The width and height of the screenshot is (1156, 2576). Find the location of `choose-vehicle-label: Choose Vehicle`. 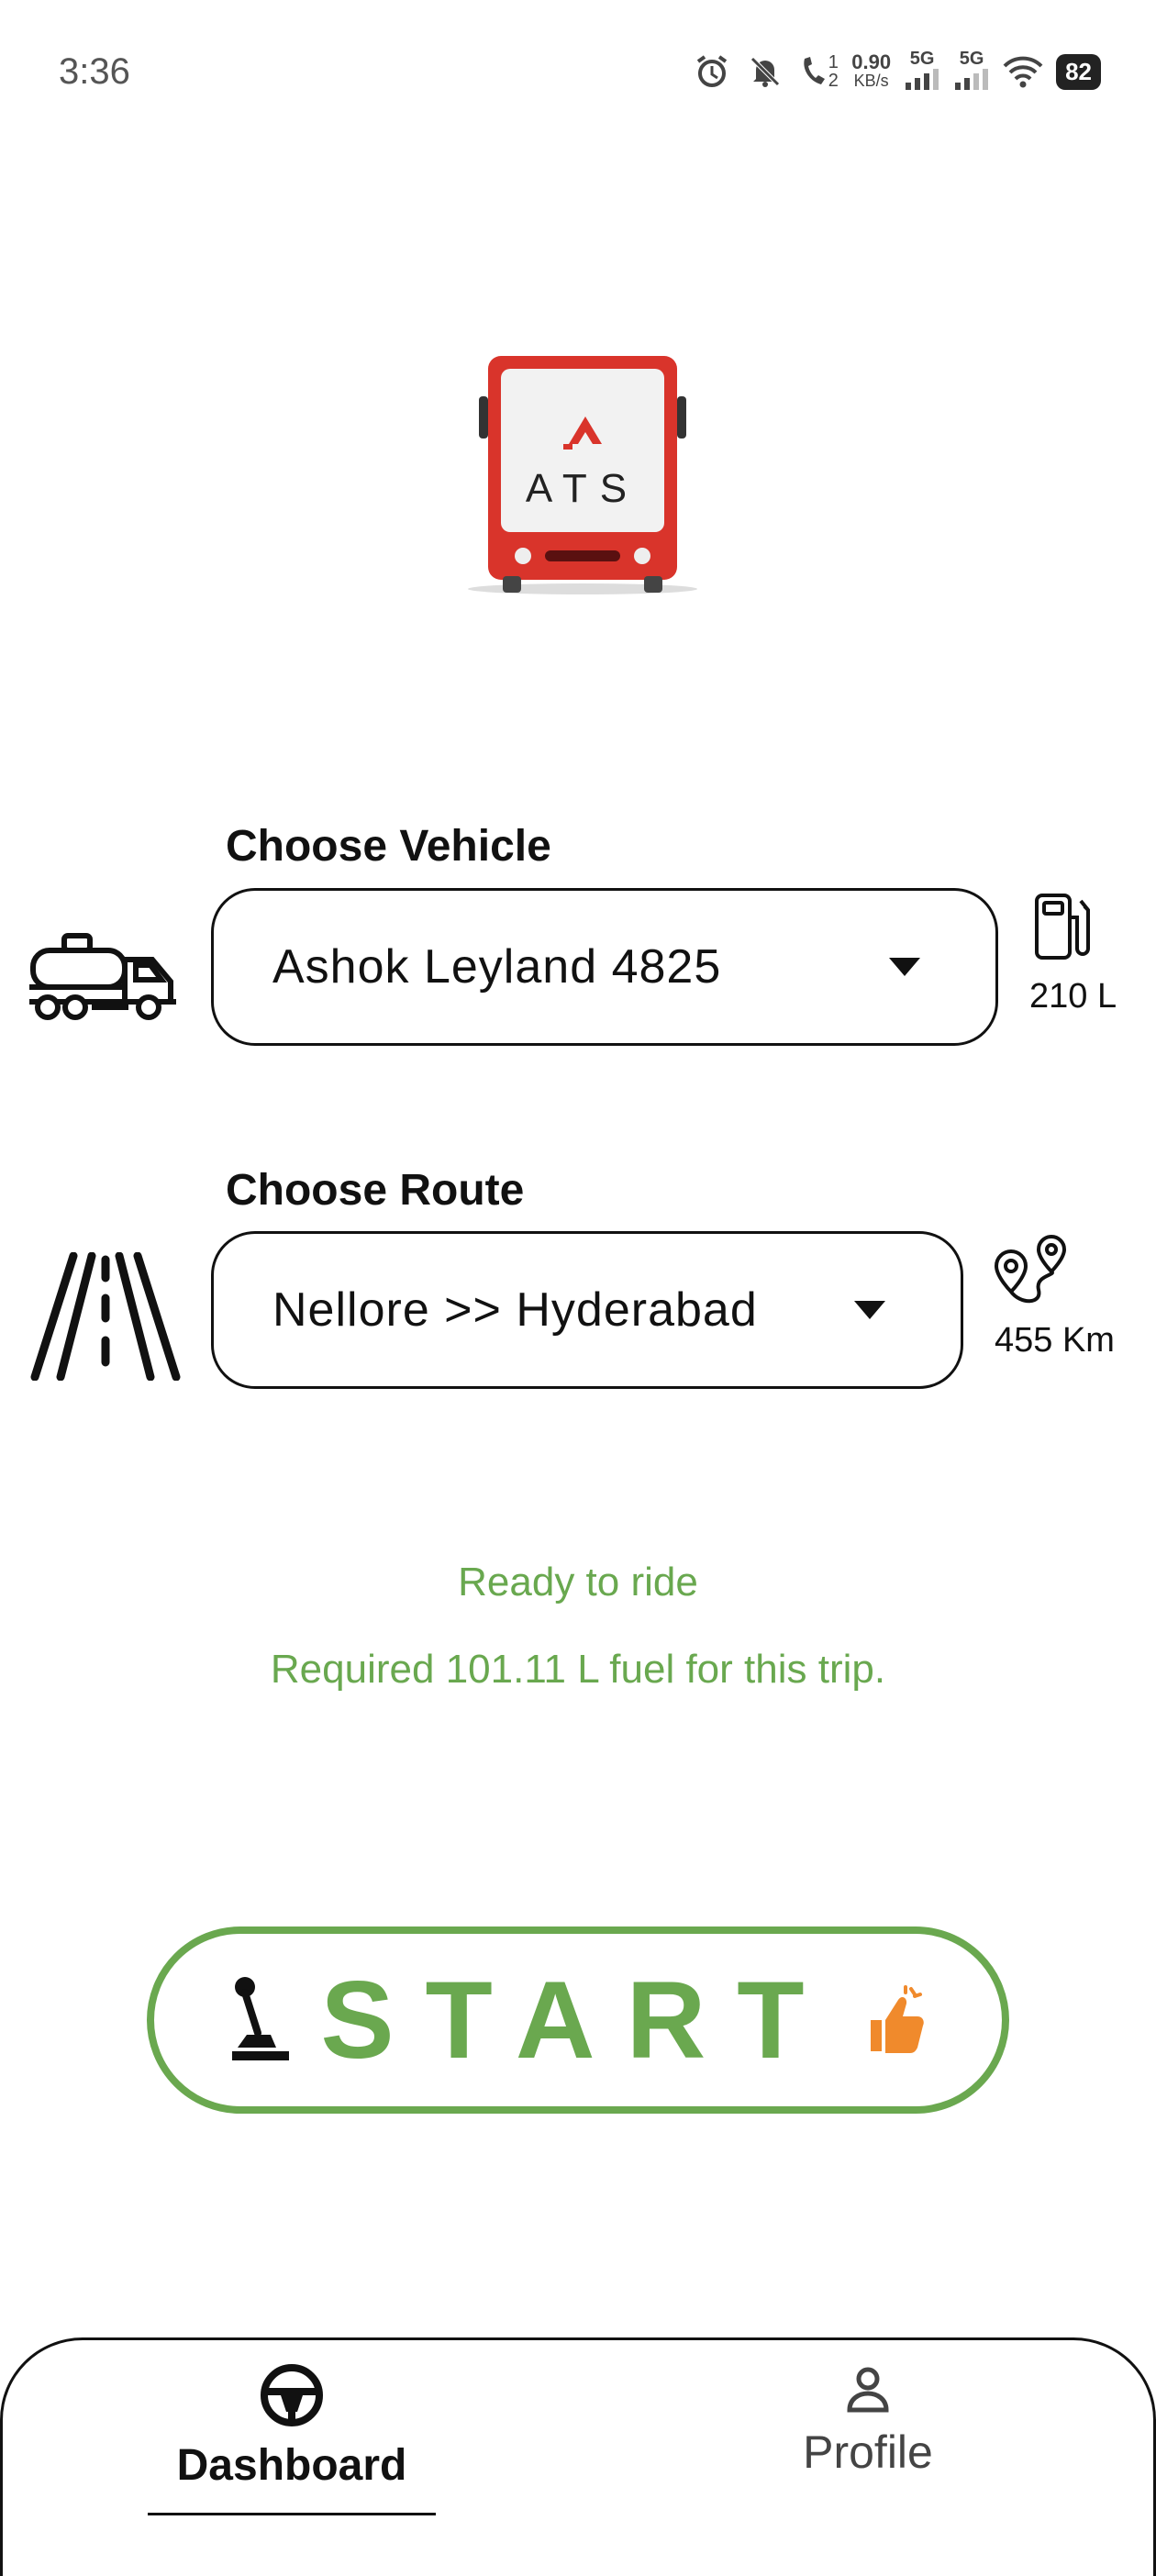

choose-vehicle-label: Choose Vehicle is located at coordinates (388, 846).